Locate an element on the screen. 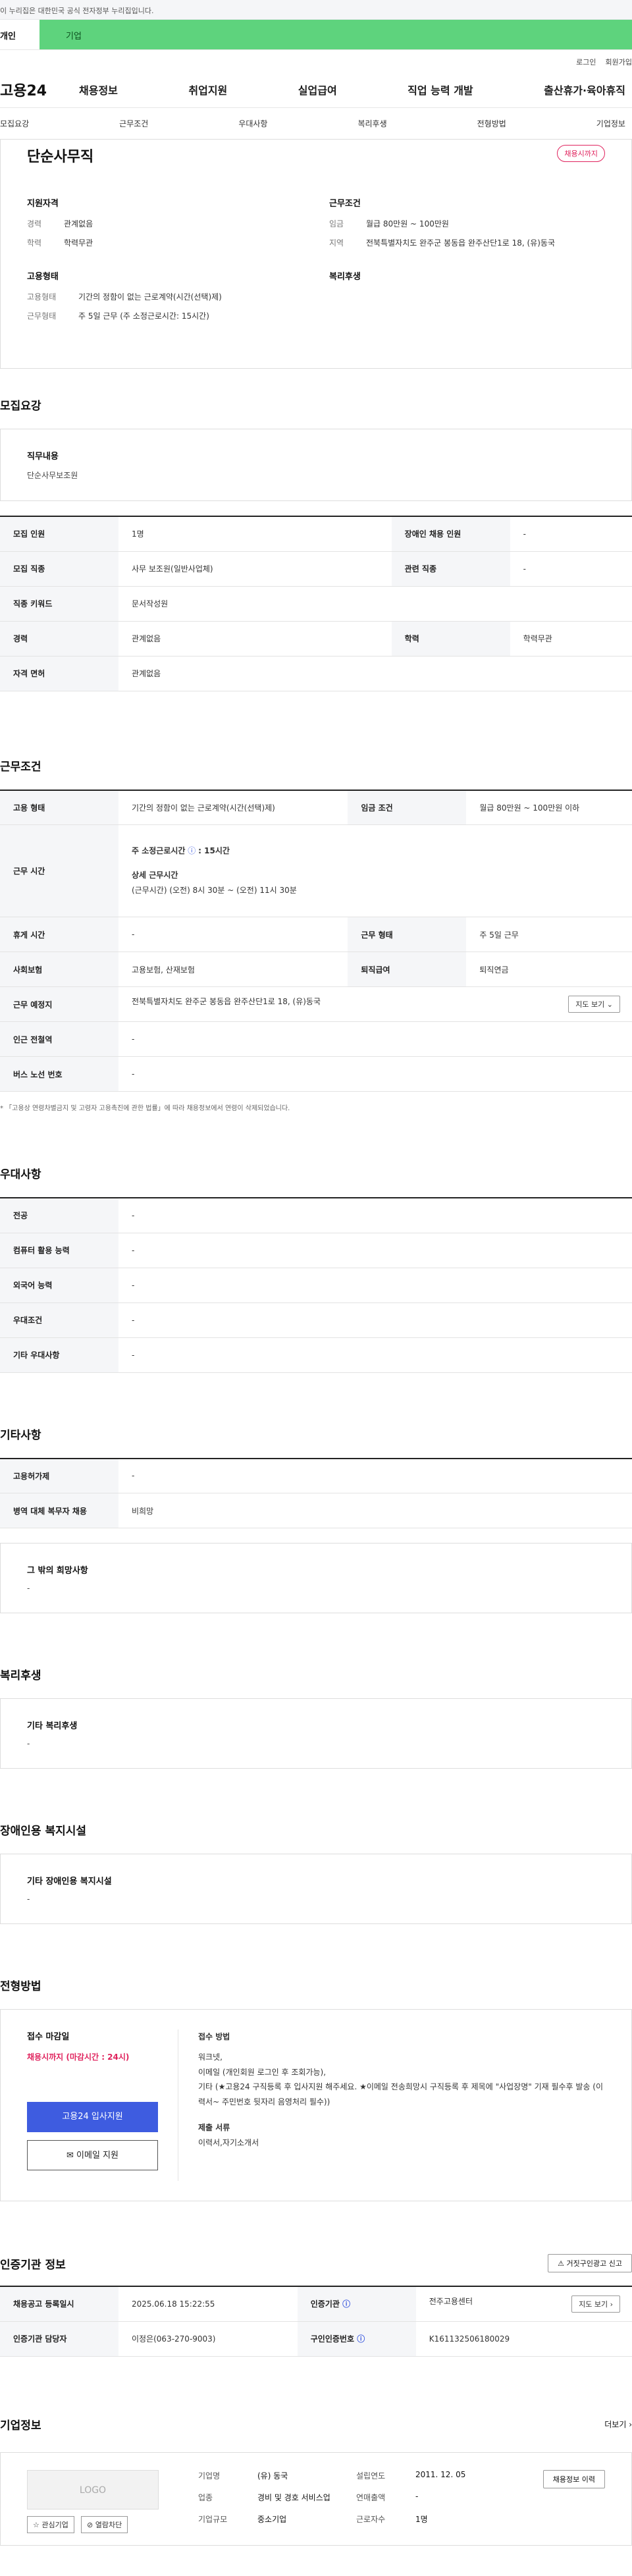 The height and width of the screenshot is (2576, 632). table-row: 직종 키워드 문서작성원 is located at coordinates (316, 604).